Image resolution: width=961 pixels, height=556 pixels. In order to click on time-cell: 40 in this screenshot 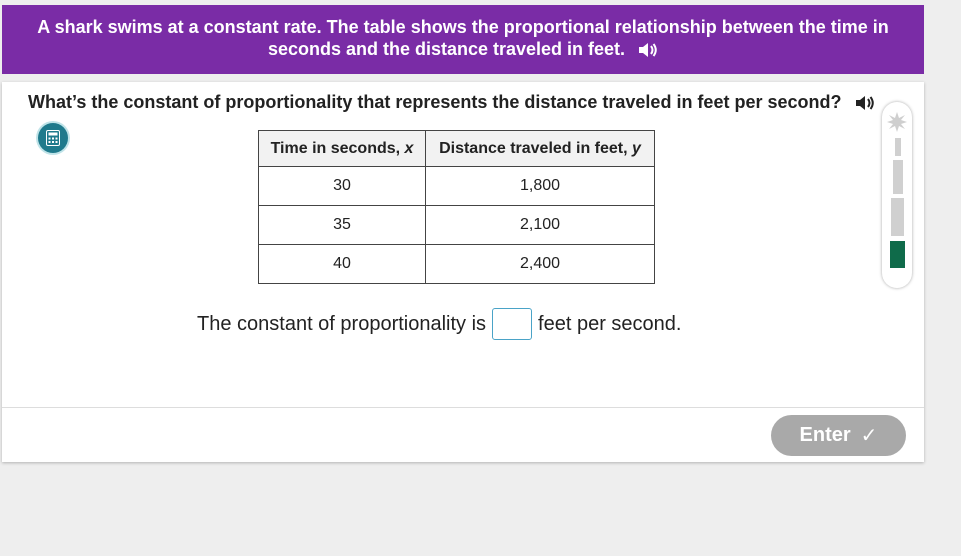, I will do `click(342, 264)`.